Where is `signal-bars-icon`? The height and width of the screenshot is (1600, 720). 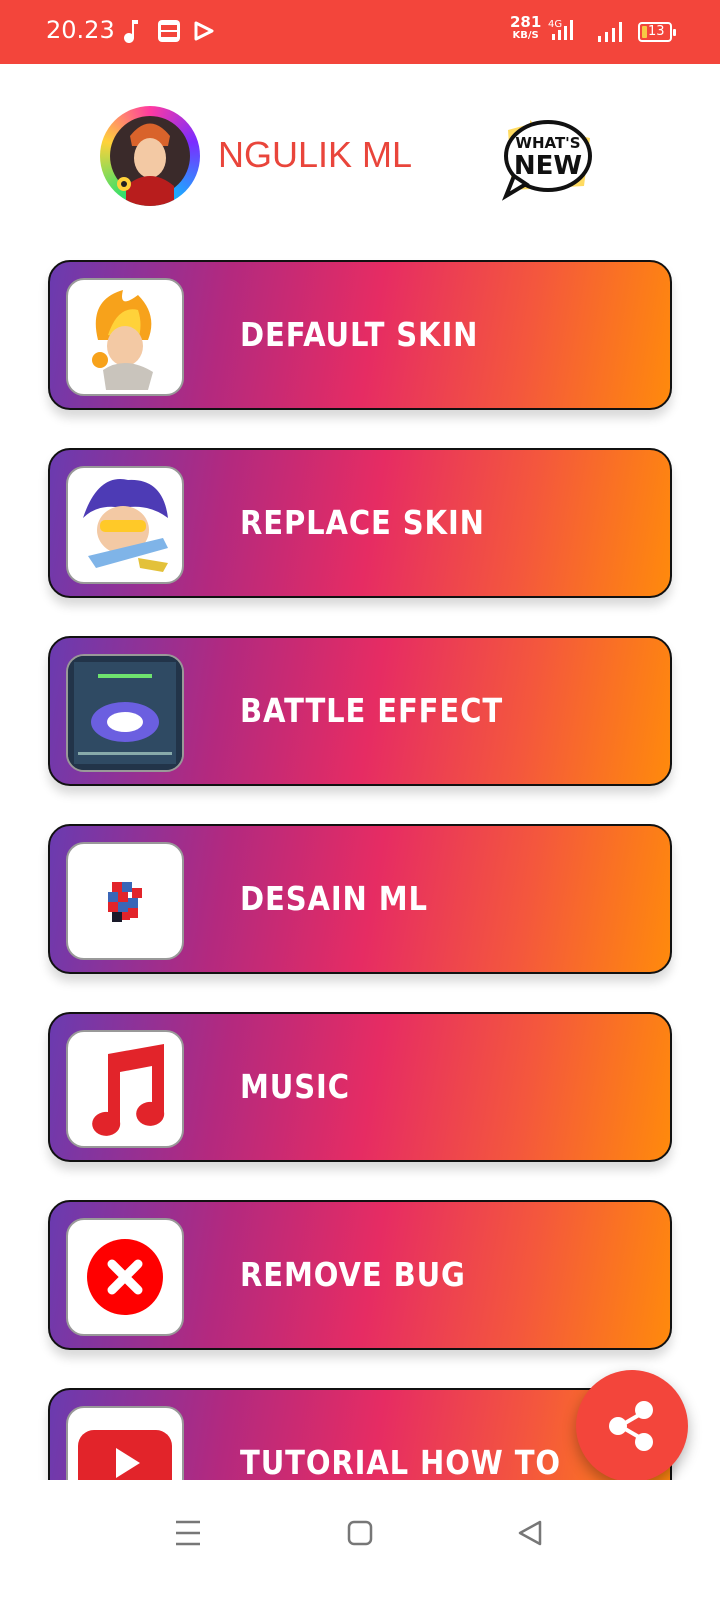 signal-bars-icon is located at coordinates (610, 32).